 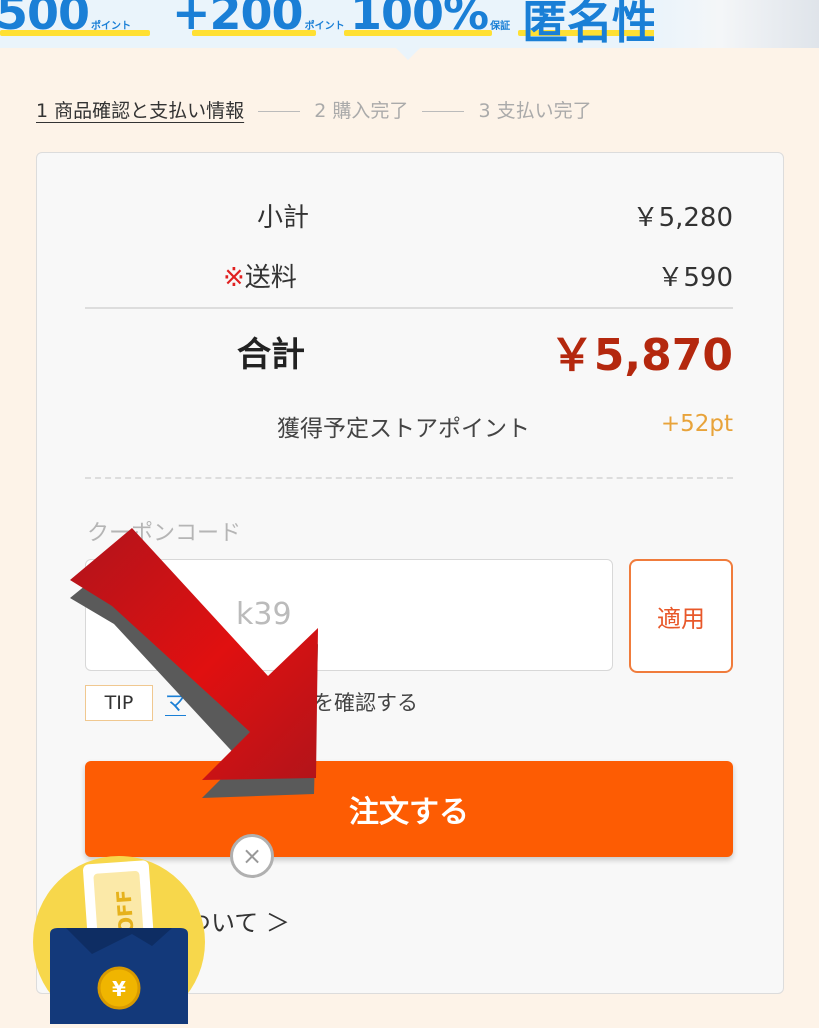 I want to click on tip-link-text: マ, so click(x=175, y=703).